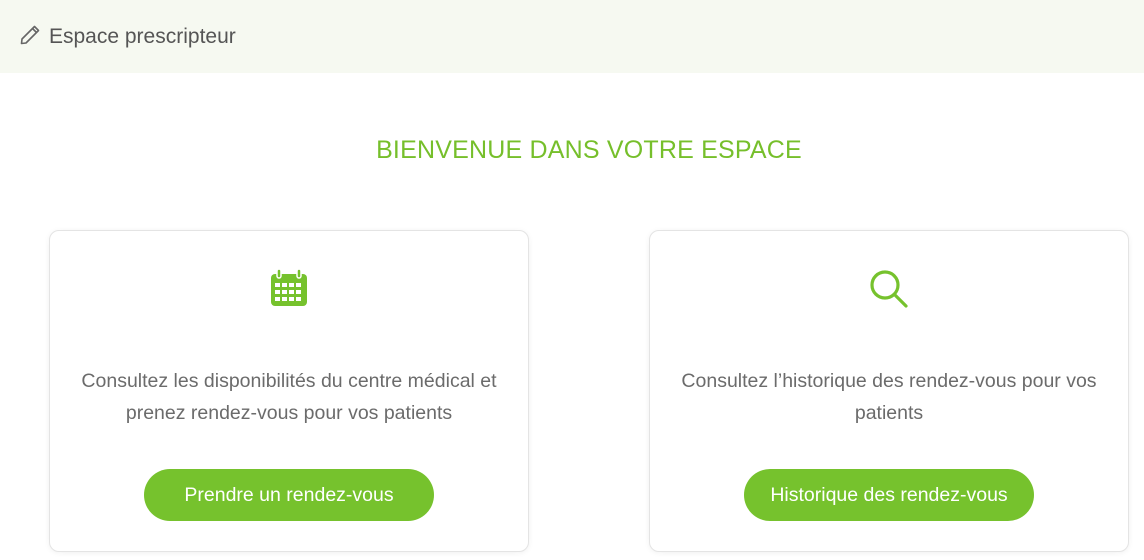 The height and width of the screenshot is (560, 1144). Describe the element at coordinates (289, 495) in the screenshot. I see `book-appointment-button: Prendre un rendez-vous` at that location.